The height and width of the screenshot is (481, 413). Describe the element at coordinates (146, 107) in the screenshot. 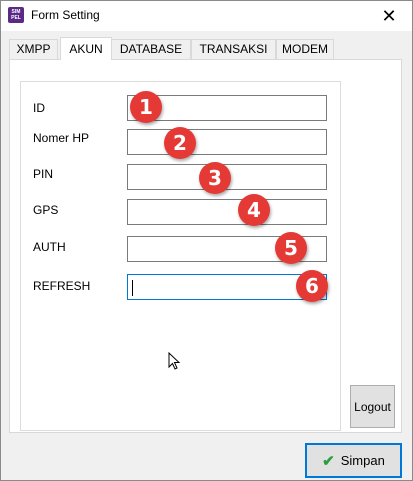

I see `annotation-badge-1: 1` at that location.